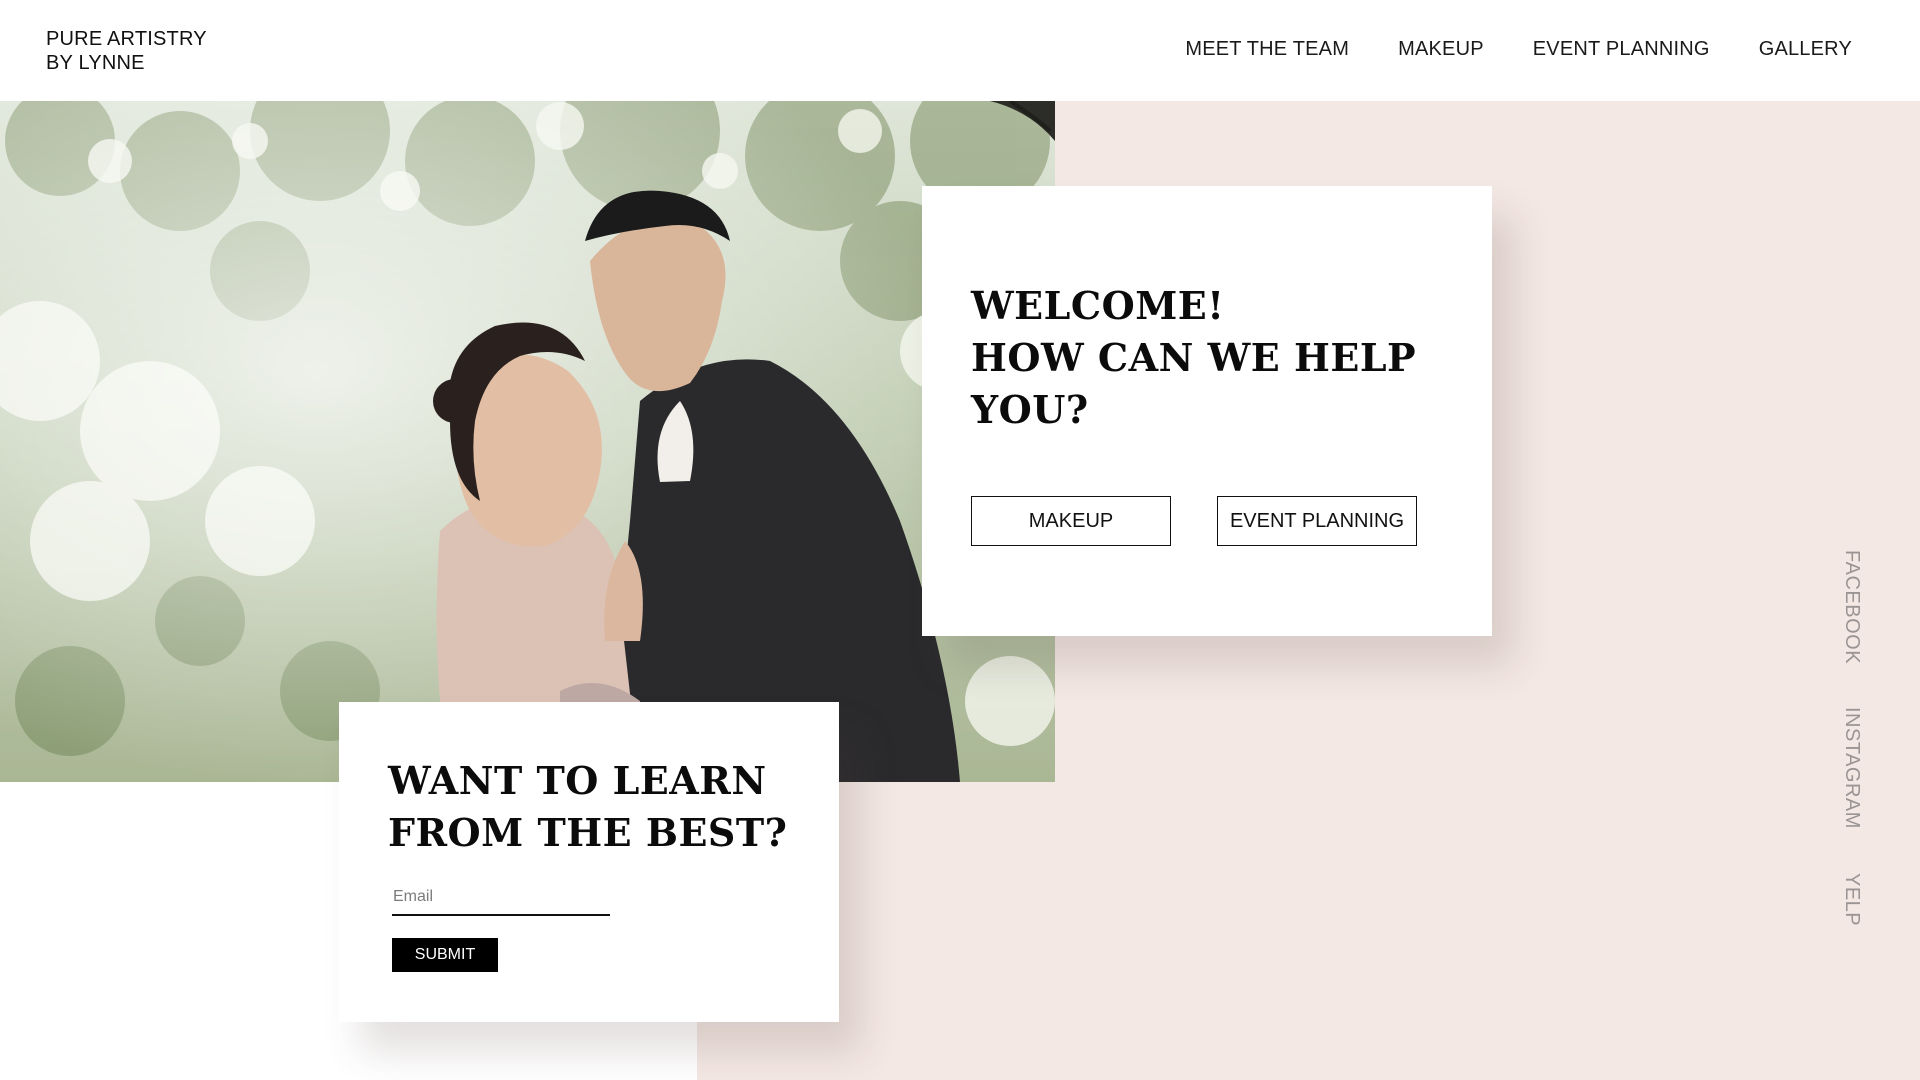 This screenshot has height=1080, width=1920. Describe the element at coordinates (1621, 49) in the screenshot. I see `nav-item-event-planning: EVENT PLANNING` at that location.